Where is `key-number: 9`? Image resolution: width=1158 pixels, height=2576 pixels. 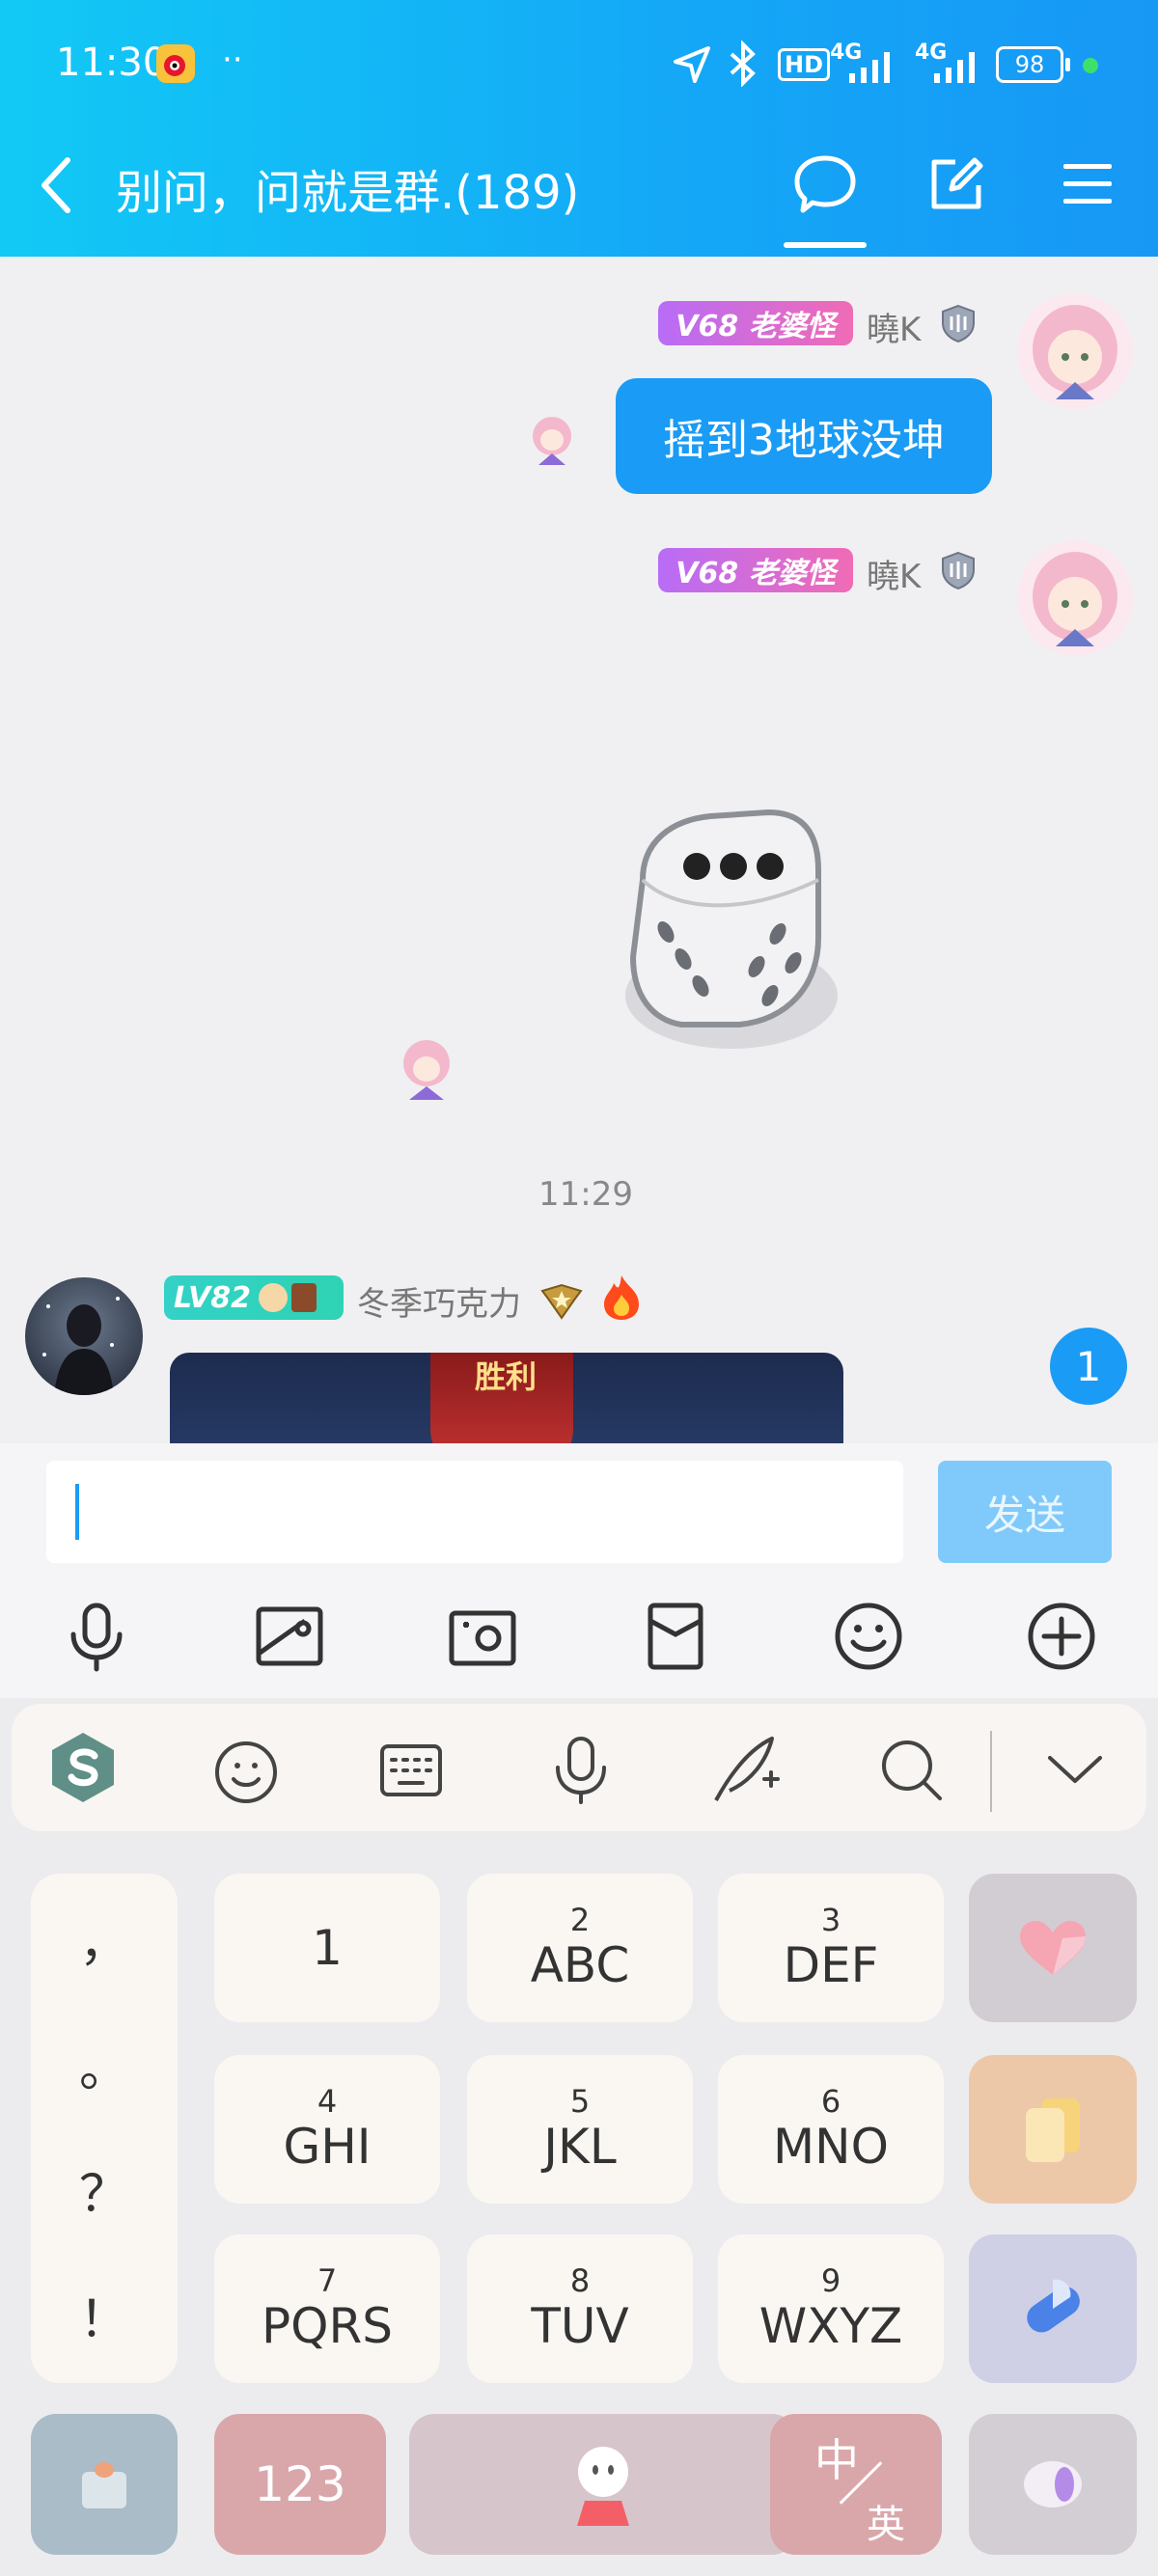
key-number: 9 is located at coordinates (830, 2280).